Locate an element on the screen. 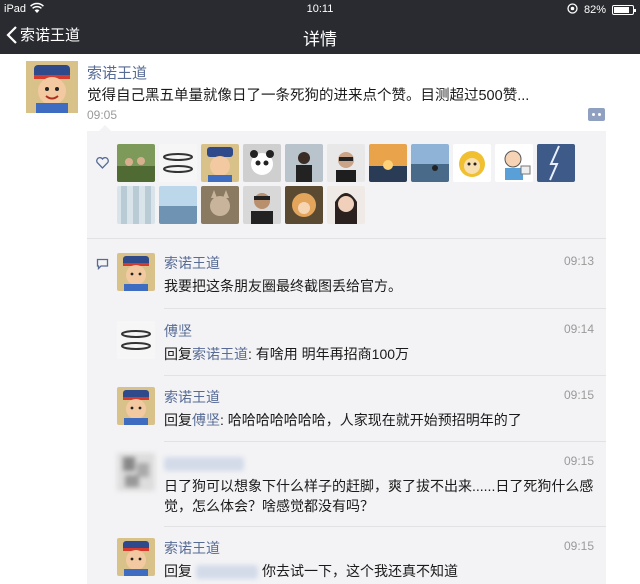 This screenshot has height=584, width=640. more-actions-icon is located at coordinates (596, 114).